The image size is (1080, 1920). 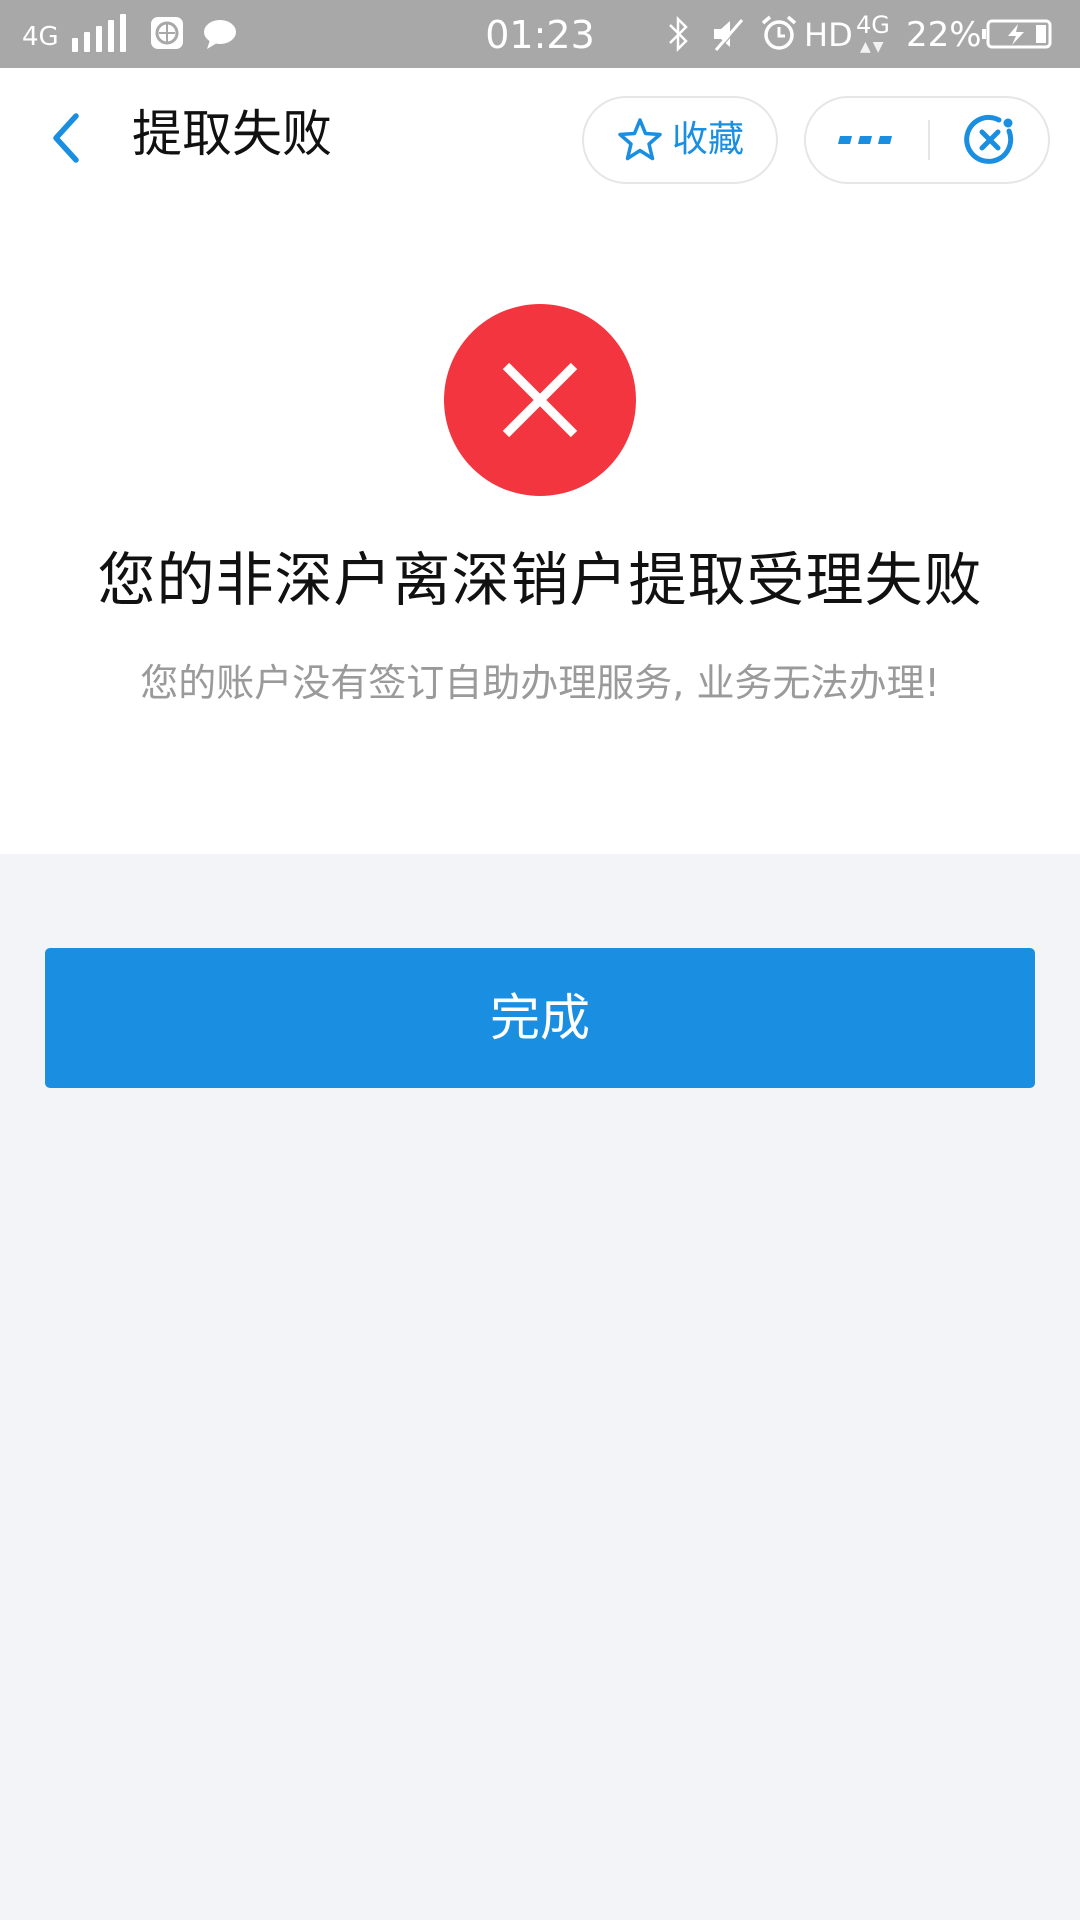 I want to click on network-type-secondary: 4G, so click(x=873, y=25).